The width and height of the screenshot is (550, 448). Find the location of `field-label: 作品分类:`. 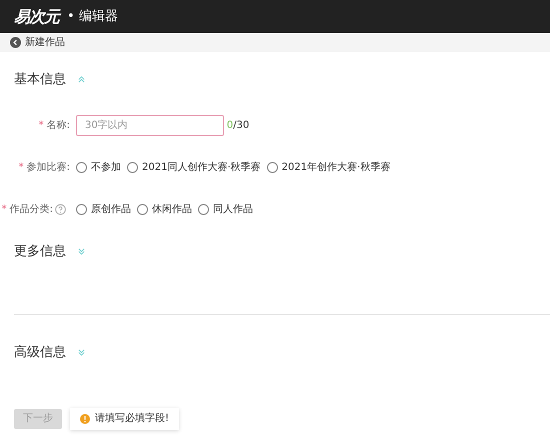

field-label: 作品分类: is located at coordinates (31, 209).